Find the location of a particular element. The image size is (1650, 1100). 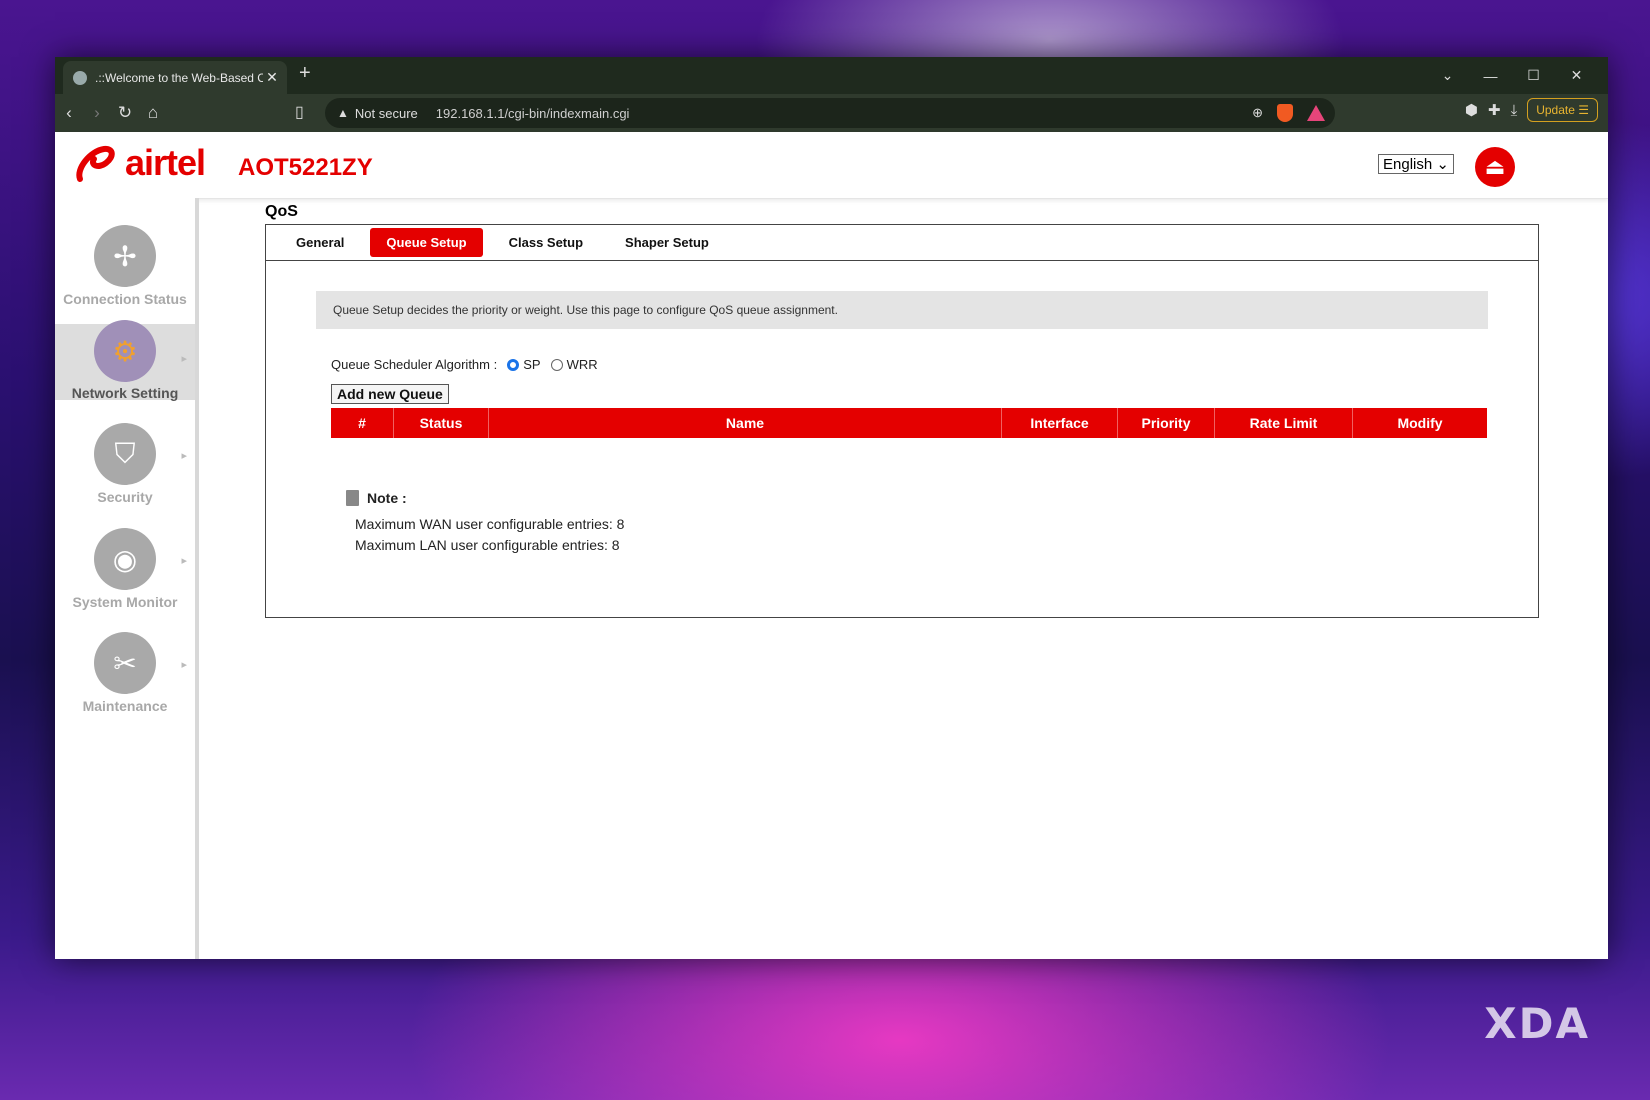

monitor-icon: ◉ is located at coordinates (125, 559).